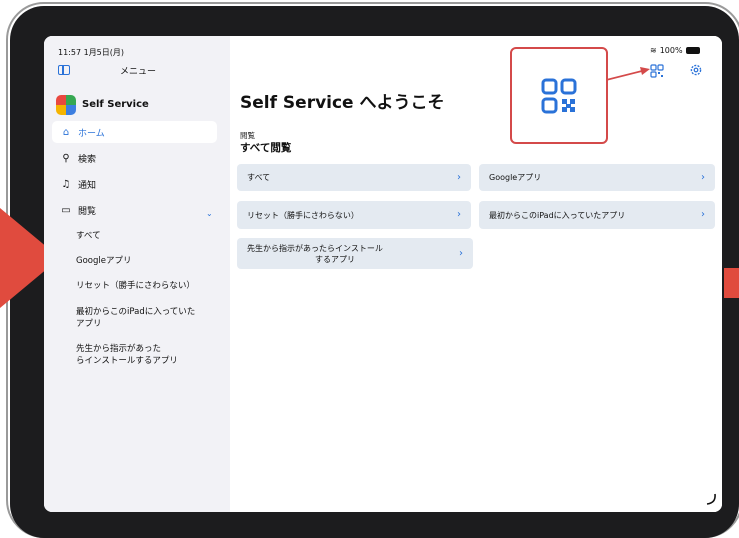  I want to click on loading-indicator-icon, so click(711, 499).